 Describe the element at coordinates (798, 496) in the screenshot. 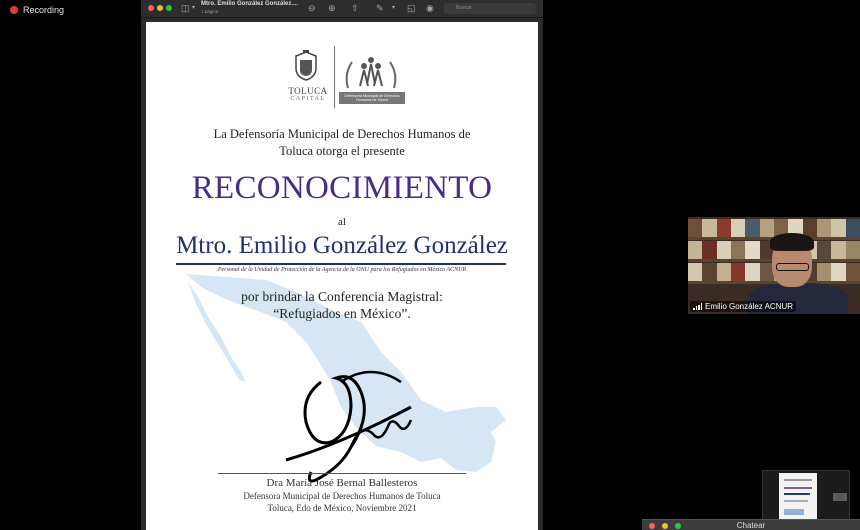

I see `thumbnail-document` at that location.